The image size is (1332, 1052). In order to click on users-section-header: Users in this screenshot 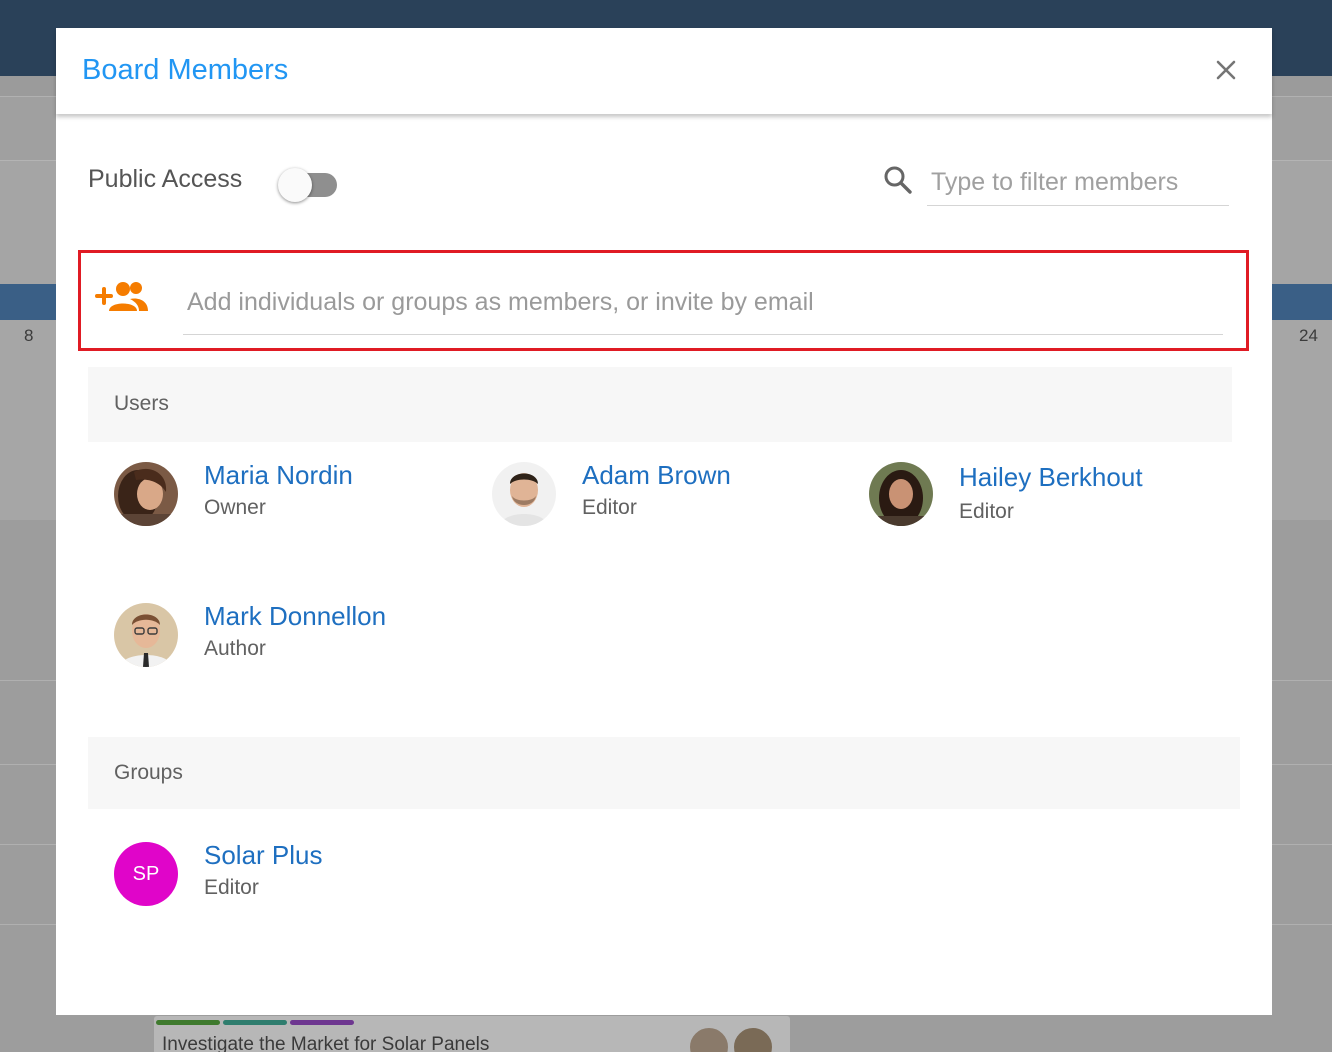, I will do `click(660, 404)`.